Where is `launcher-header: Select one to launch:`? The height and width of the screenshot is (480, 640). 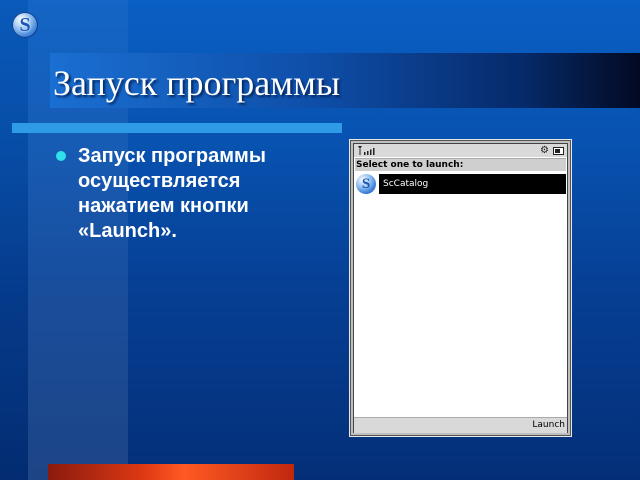
launcher-header: Select one to launch: is located at coordinates (460, 164).